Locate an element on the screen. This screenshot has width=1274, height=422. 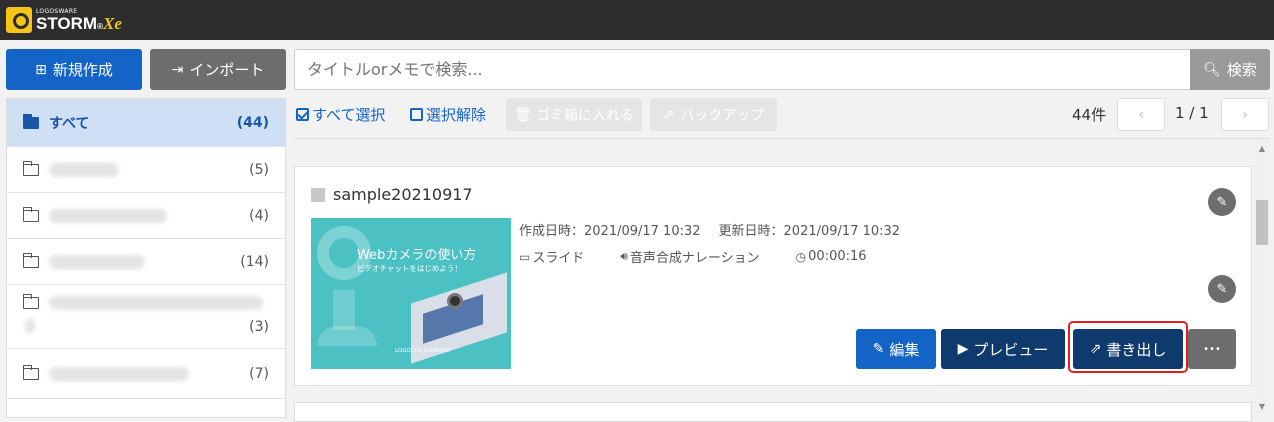
ellipsis-icon: ••• is located at coordinates (1212, 349).